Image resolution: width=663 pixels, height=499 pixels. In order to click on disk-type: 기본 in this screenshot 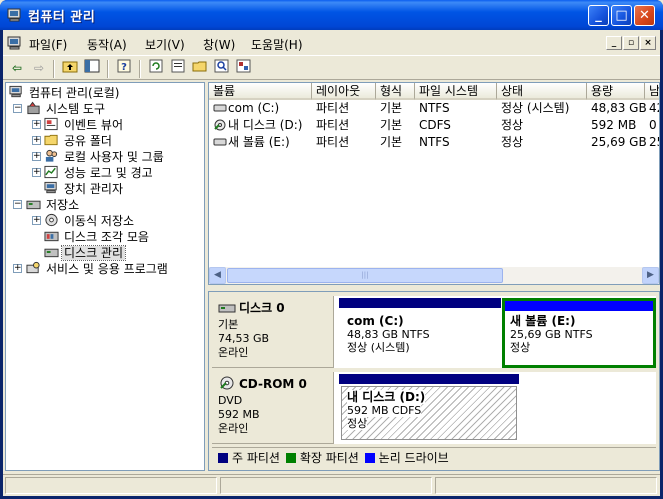, I will do `click(228, 324)`.